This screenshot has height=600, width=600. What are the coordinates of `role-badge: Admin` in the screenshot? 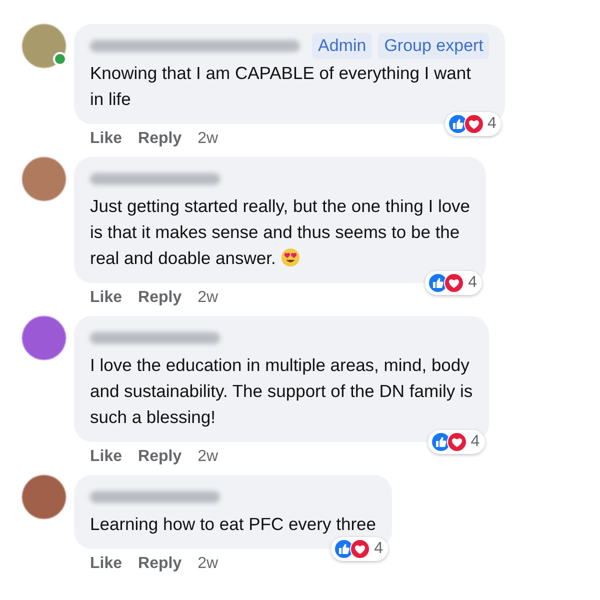 It's located at (342, 46).